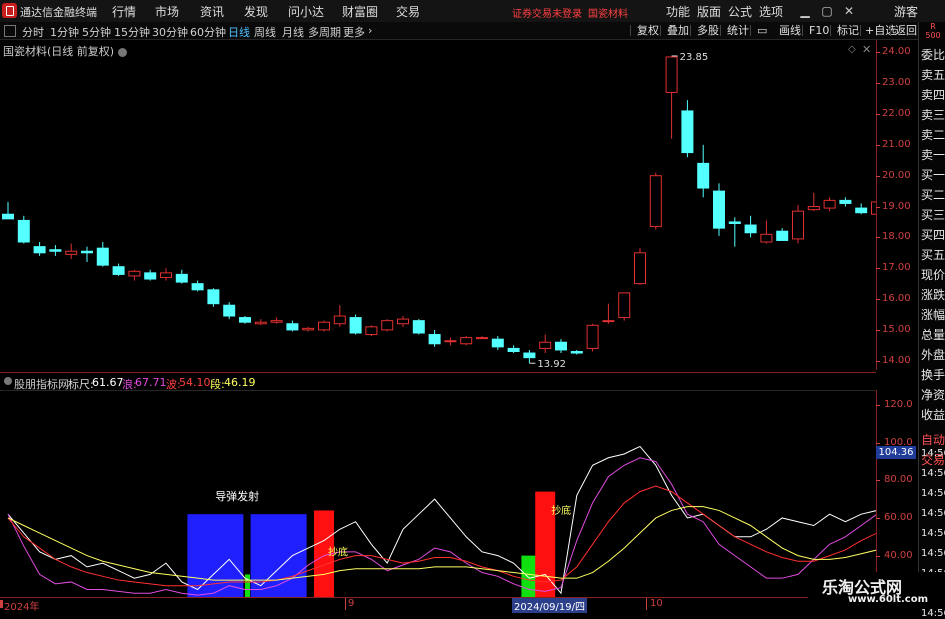 This screenshot has height=619, width=945. What do you see at coordinates (906, 30) in the screenshot?
I see `back-button: 返回` at bounding box center [906, 30].